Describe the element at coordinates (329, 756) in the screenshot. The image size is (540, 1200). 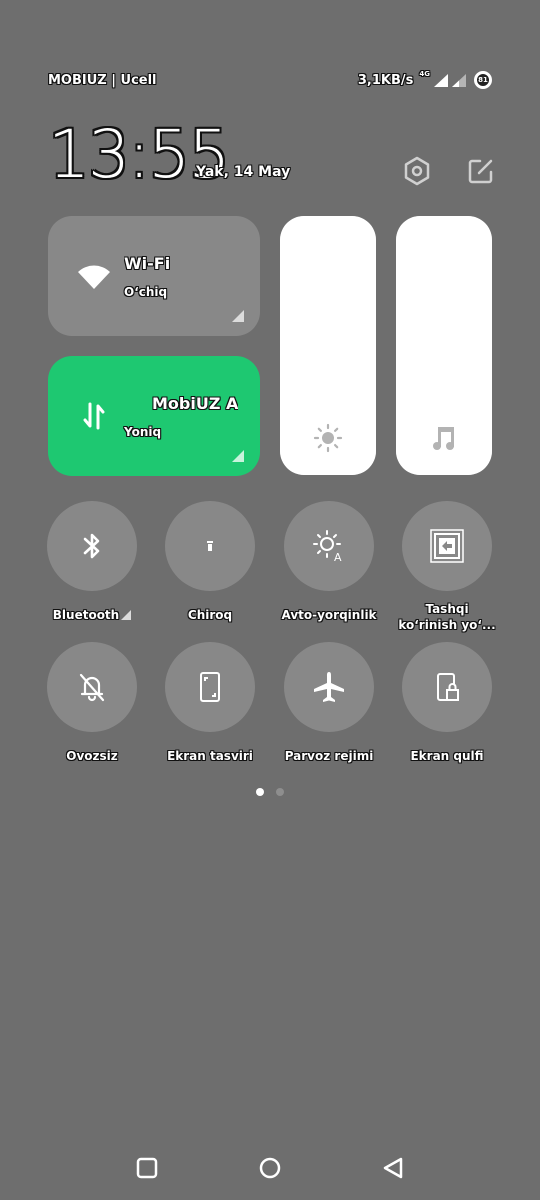
I see `toggle-airplane-label: Parvoz rejimi` at that location.